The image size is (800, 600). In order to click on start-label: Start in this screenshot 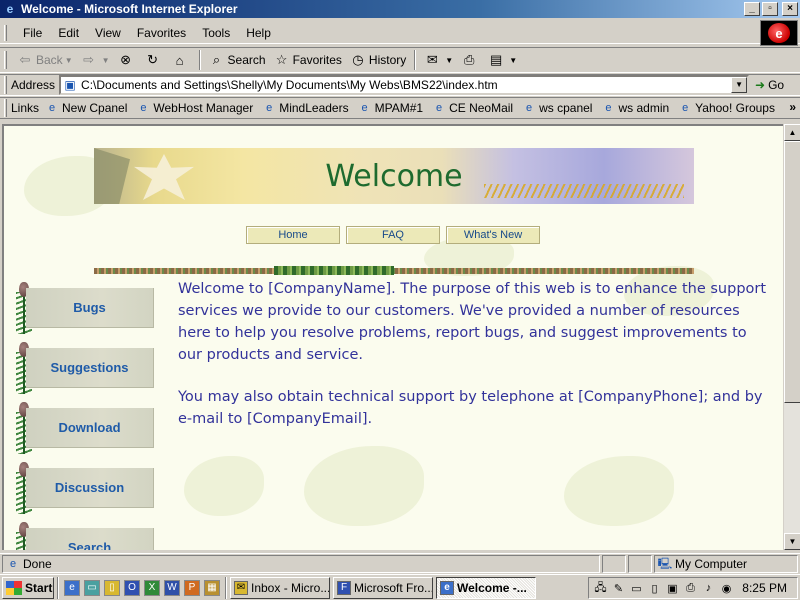, I will do `click(39, 587)`.